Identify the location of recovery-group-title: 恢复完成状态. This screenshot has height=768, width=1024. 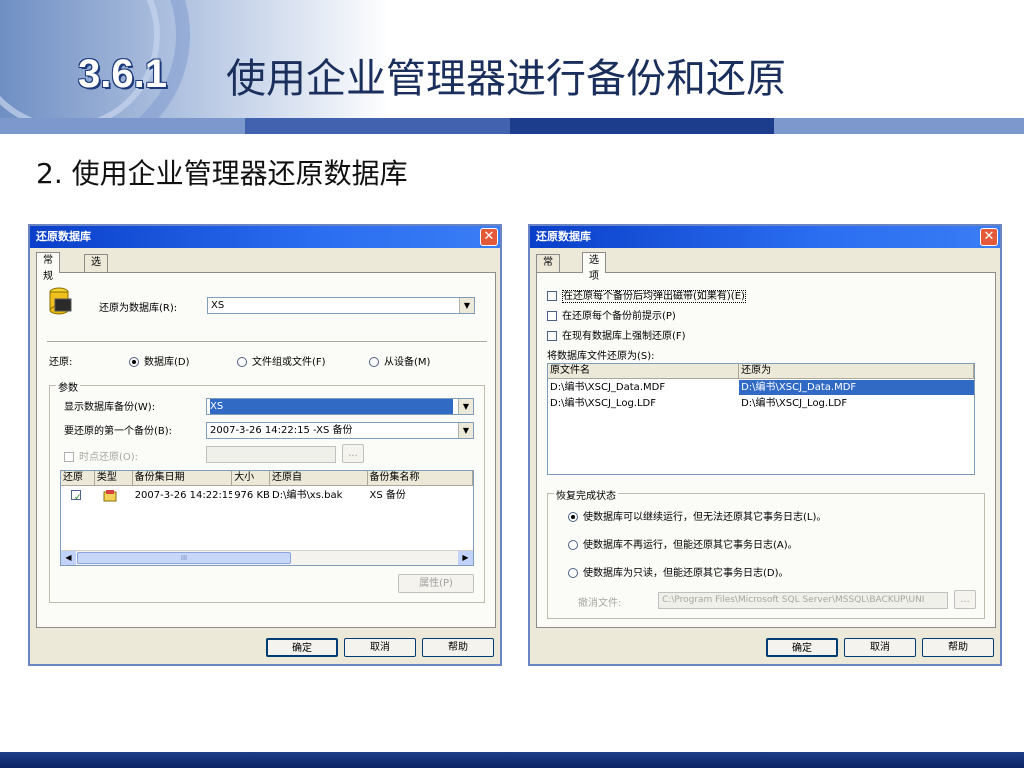
(586, 494).